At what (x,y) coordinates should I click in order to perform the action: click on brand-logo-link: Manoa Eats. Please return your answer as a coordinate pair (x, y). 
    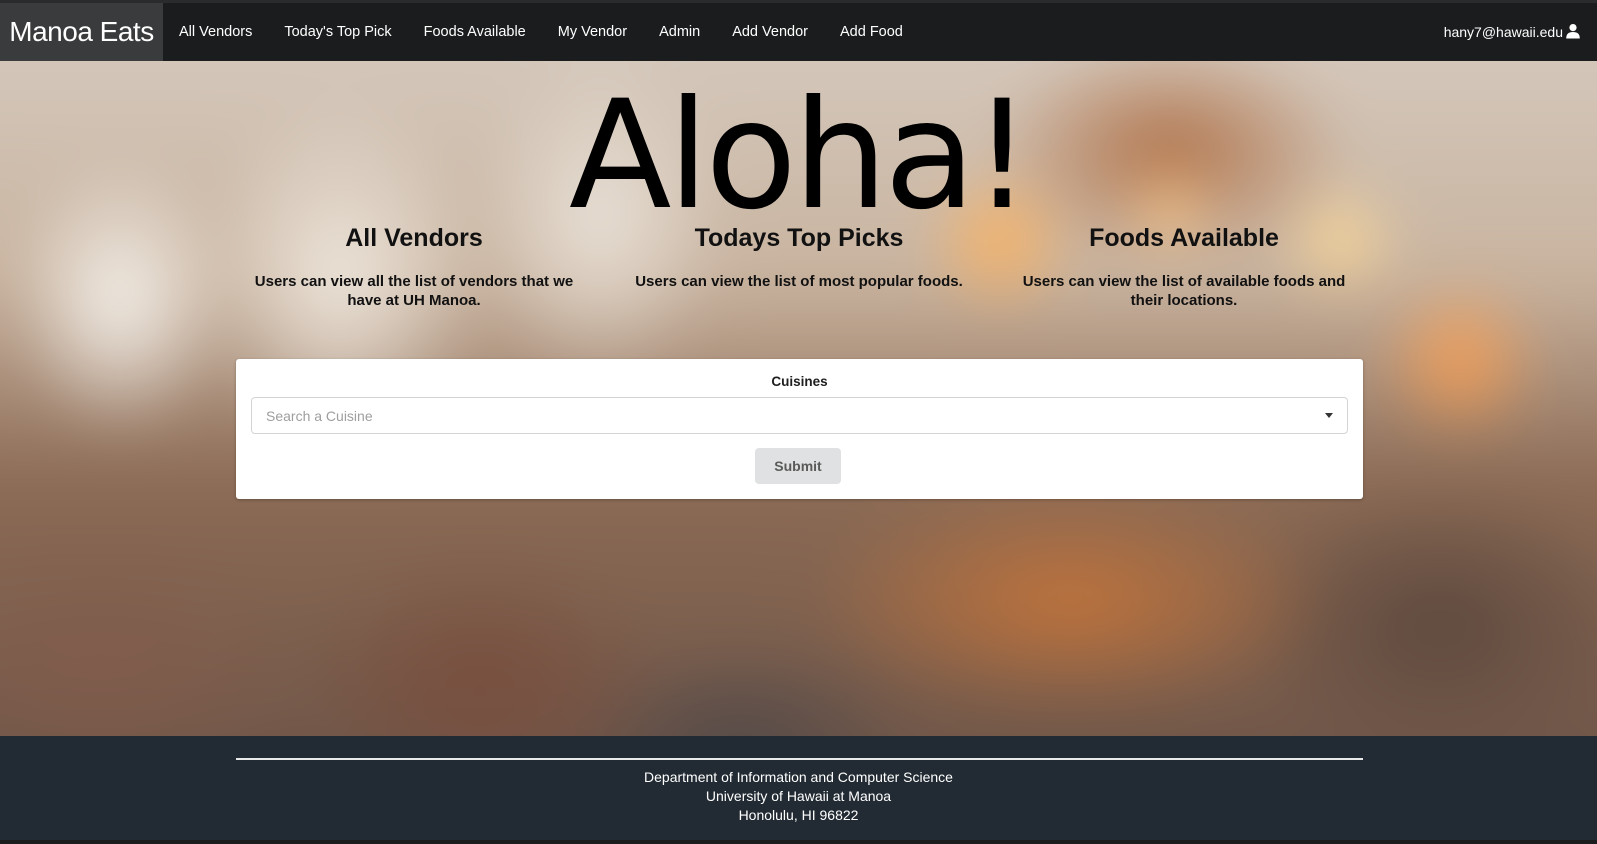
    Looking at the image, I should click on (81, 32).